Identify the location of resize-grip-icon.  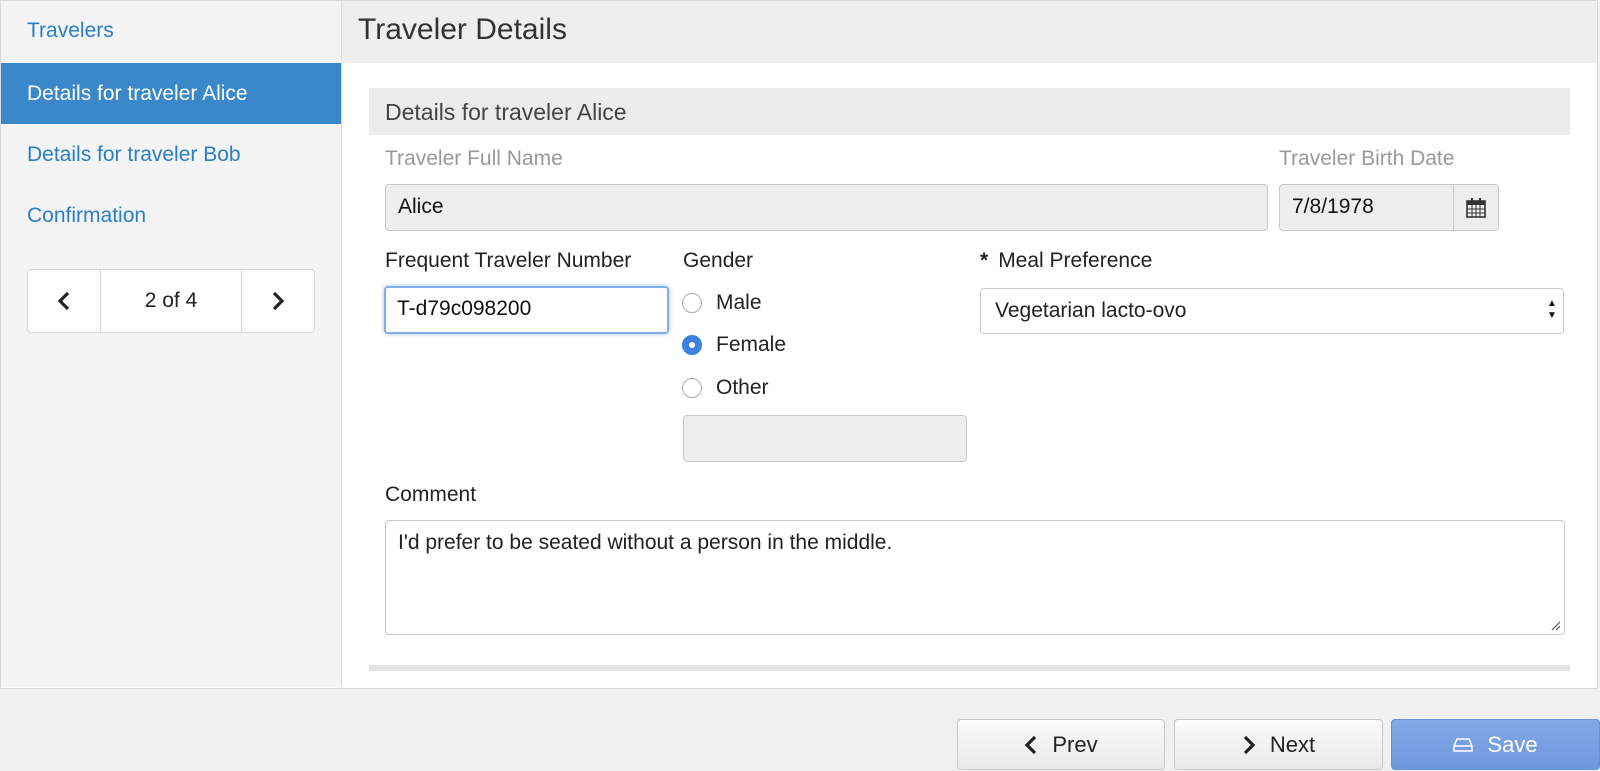
(1555, 625).